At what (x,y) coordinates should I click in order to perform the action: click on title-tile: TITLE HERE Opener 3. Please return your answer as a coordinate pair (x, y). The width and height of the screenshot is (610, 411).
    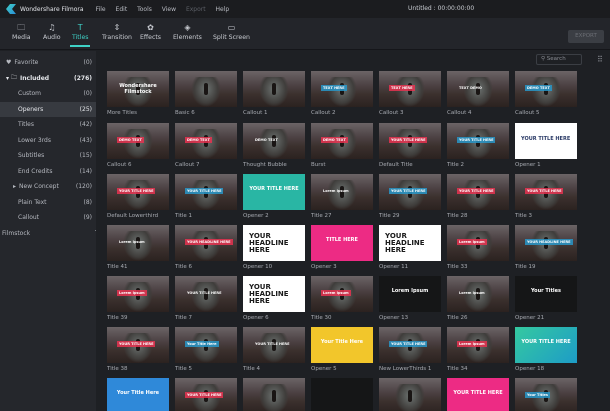
    Looking at the image, I should click on (342, 247).